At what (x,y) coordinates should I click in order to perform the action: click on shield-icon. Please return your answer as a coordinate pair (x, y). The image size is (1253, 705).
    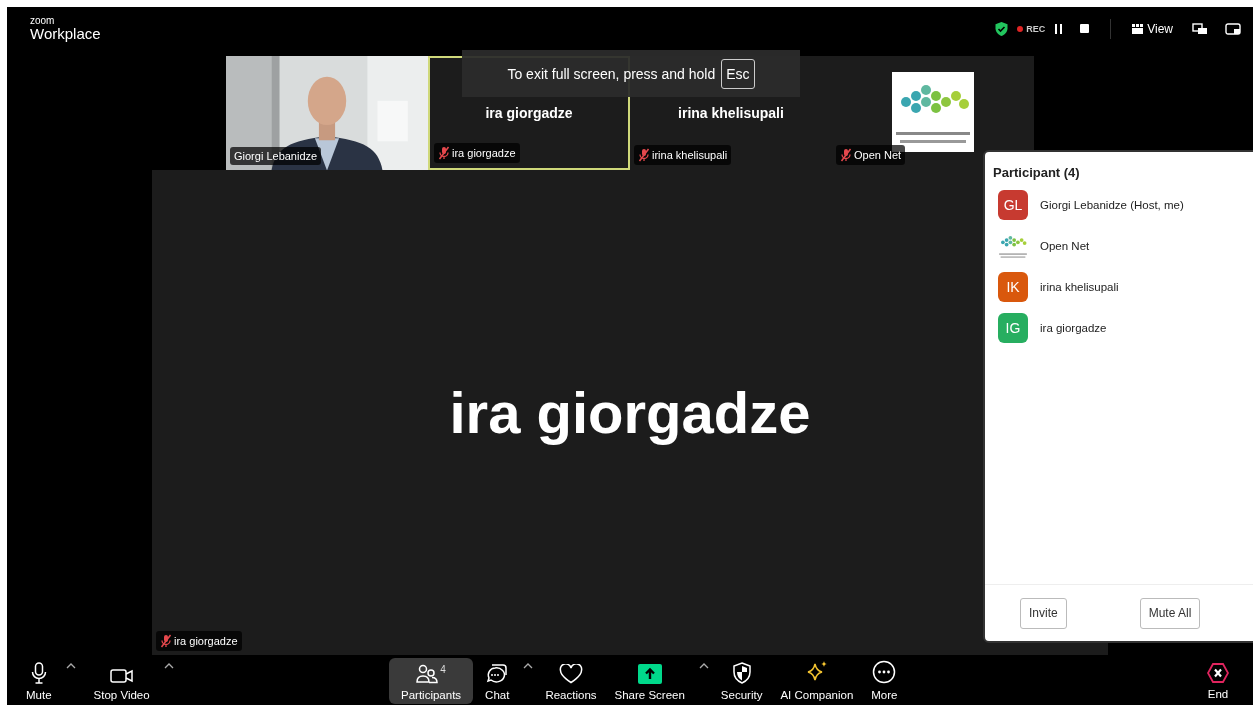
    Looking at the image, I should click on (741, 673).